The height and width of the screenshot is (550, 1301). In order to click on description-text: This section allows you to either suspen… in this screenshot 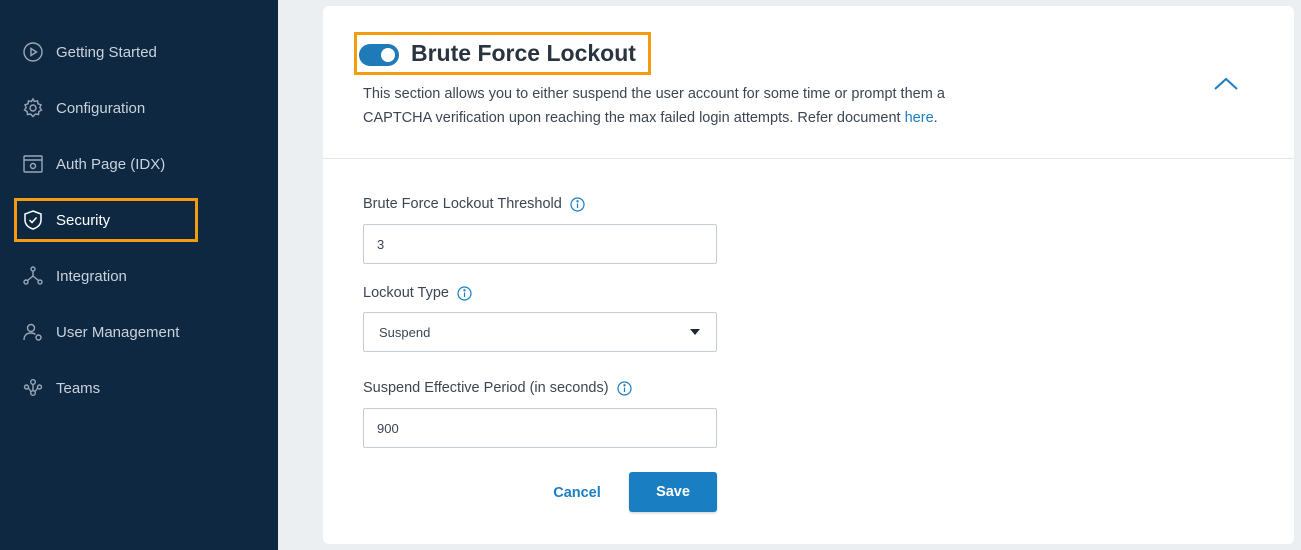, I will do `click(654, 106)`.